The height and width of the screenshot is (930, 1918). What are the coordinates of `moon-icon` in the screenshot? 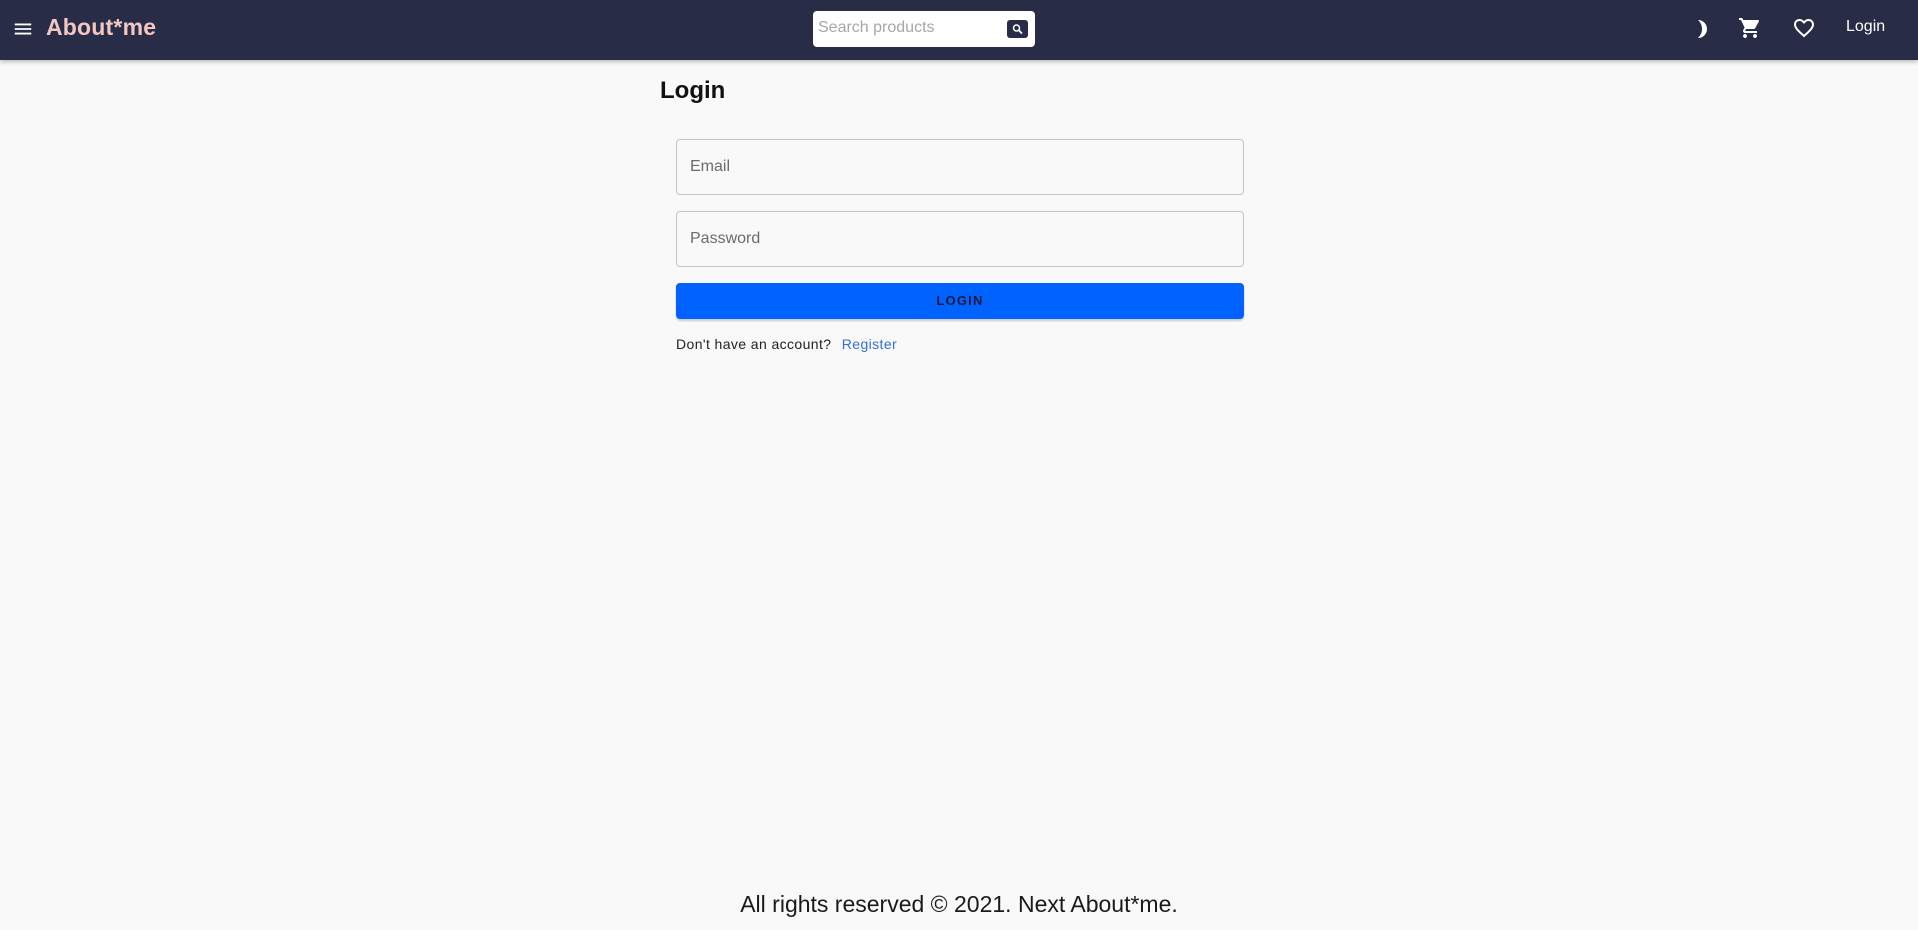 It's located at (1702, 29).